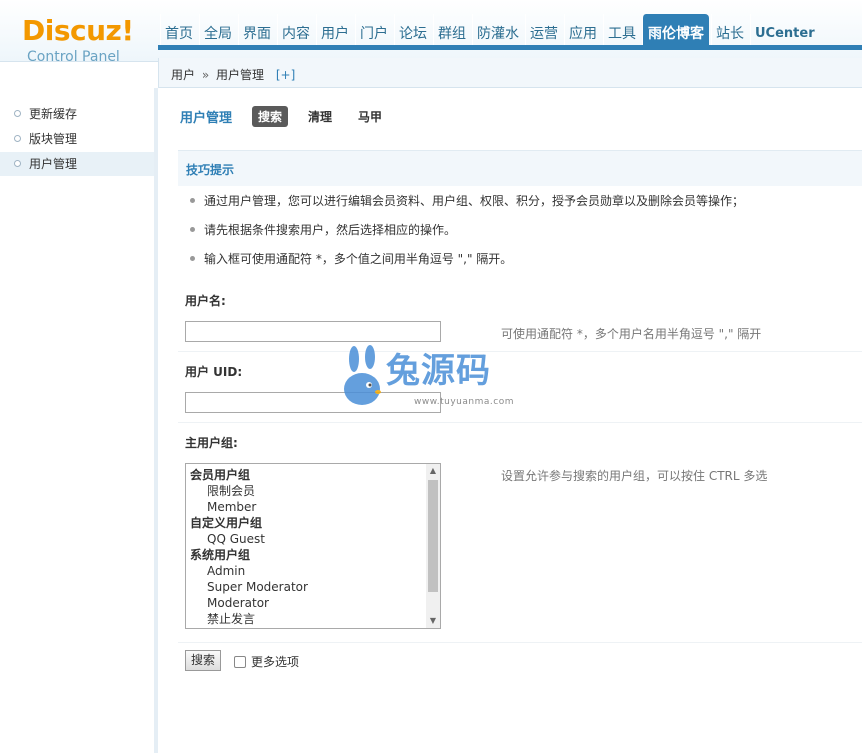 The height and width of the screenshot is (753, 862). I want to click on nav-underline, so click(510, 47).